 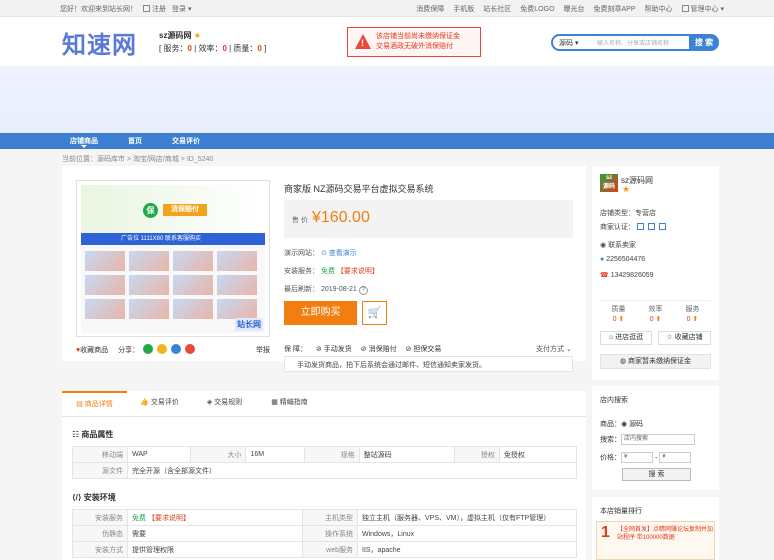 I want to click on guarantee-escrow: ⊘ 担保交易, so click(x=423, y=349).